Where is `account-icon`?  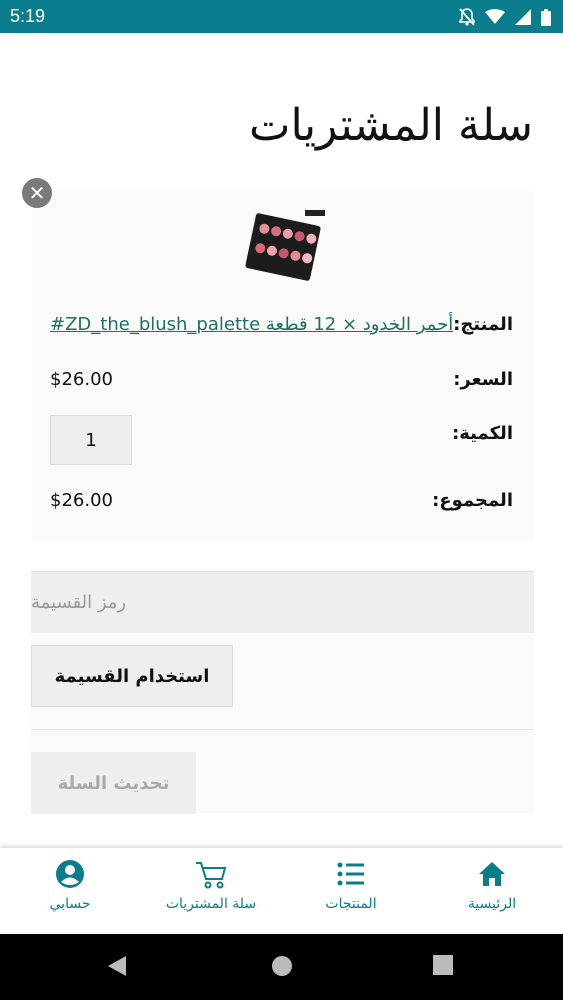
account-icon is located at coordinates (70, 874).